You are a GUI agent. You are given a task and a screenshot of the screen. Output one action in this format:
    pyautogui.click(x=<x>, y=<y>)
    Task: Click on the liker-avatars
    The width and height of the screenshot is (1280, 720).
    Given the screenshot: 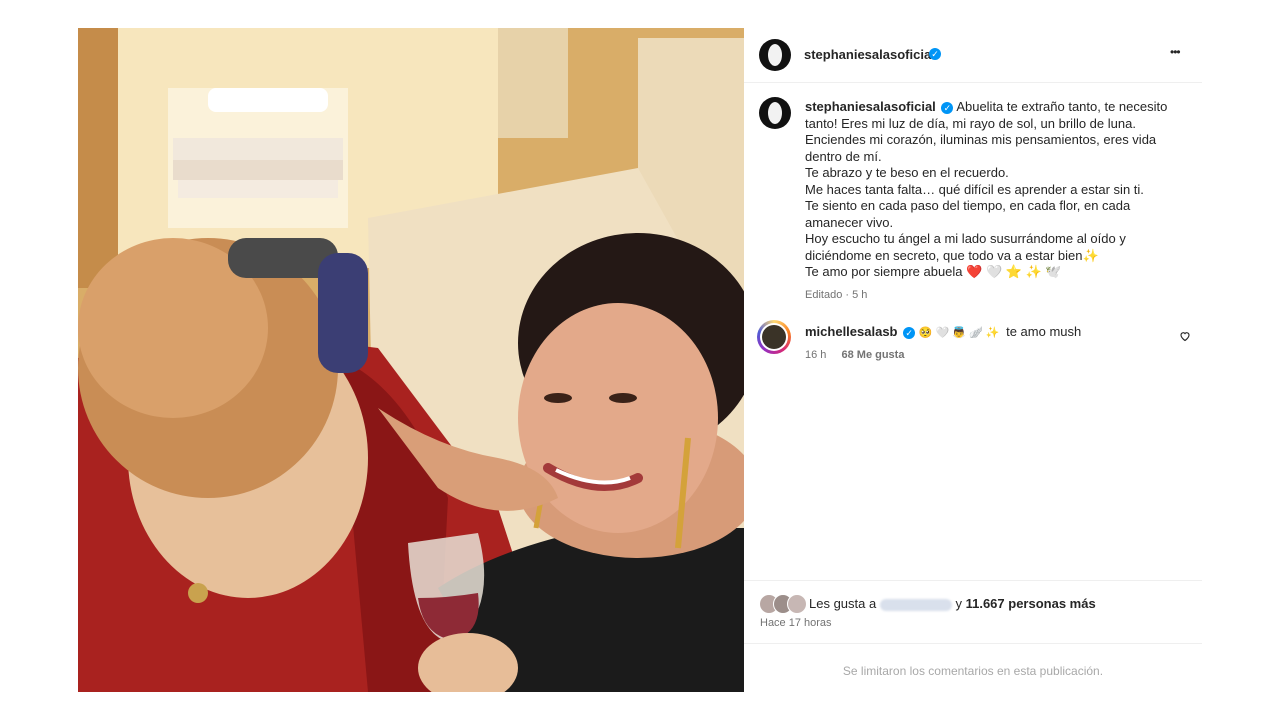 What is the action you would take?
    pyautogui.click(x=783, y=604)
    